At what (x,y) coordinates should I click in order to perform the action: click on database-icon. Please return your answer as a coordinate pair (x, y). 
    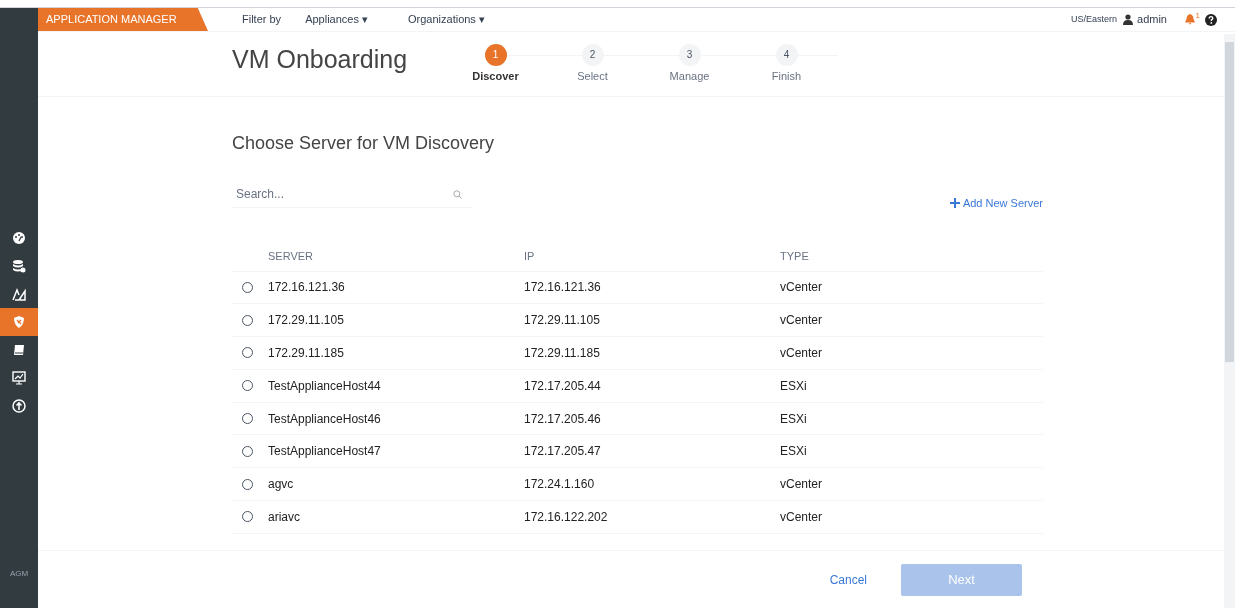
    Looking at the image, I should click on (19, 266).